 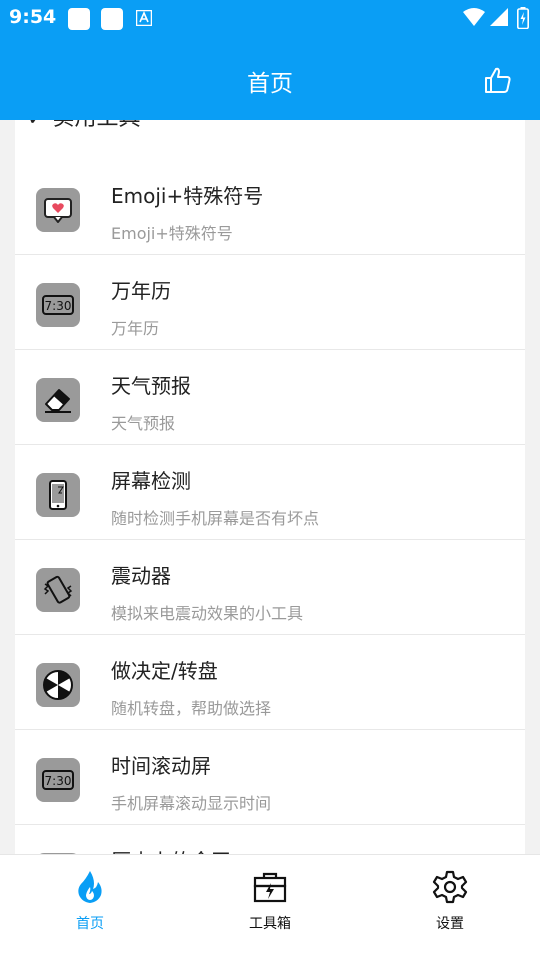 What do you see at coordinates (191, 708) in the screenshot?
I see `tool-subtitle: 随机转盘，帮助做选择` at bounding box center [191, 708].